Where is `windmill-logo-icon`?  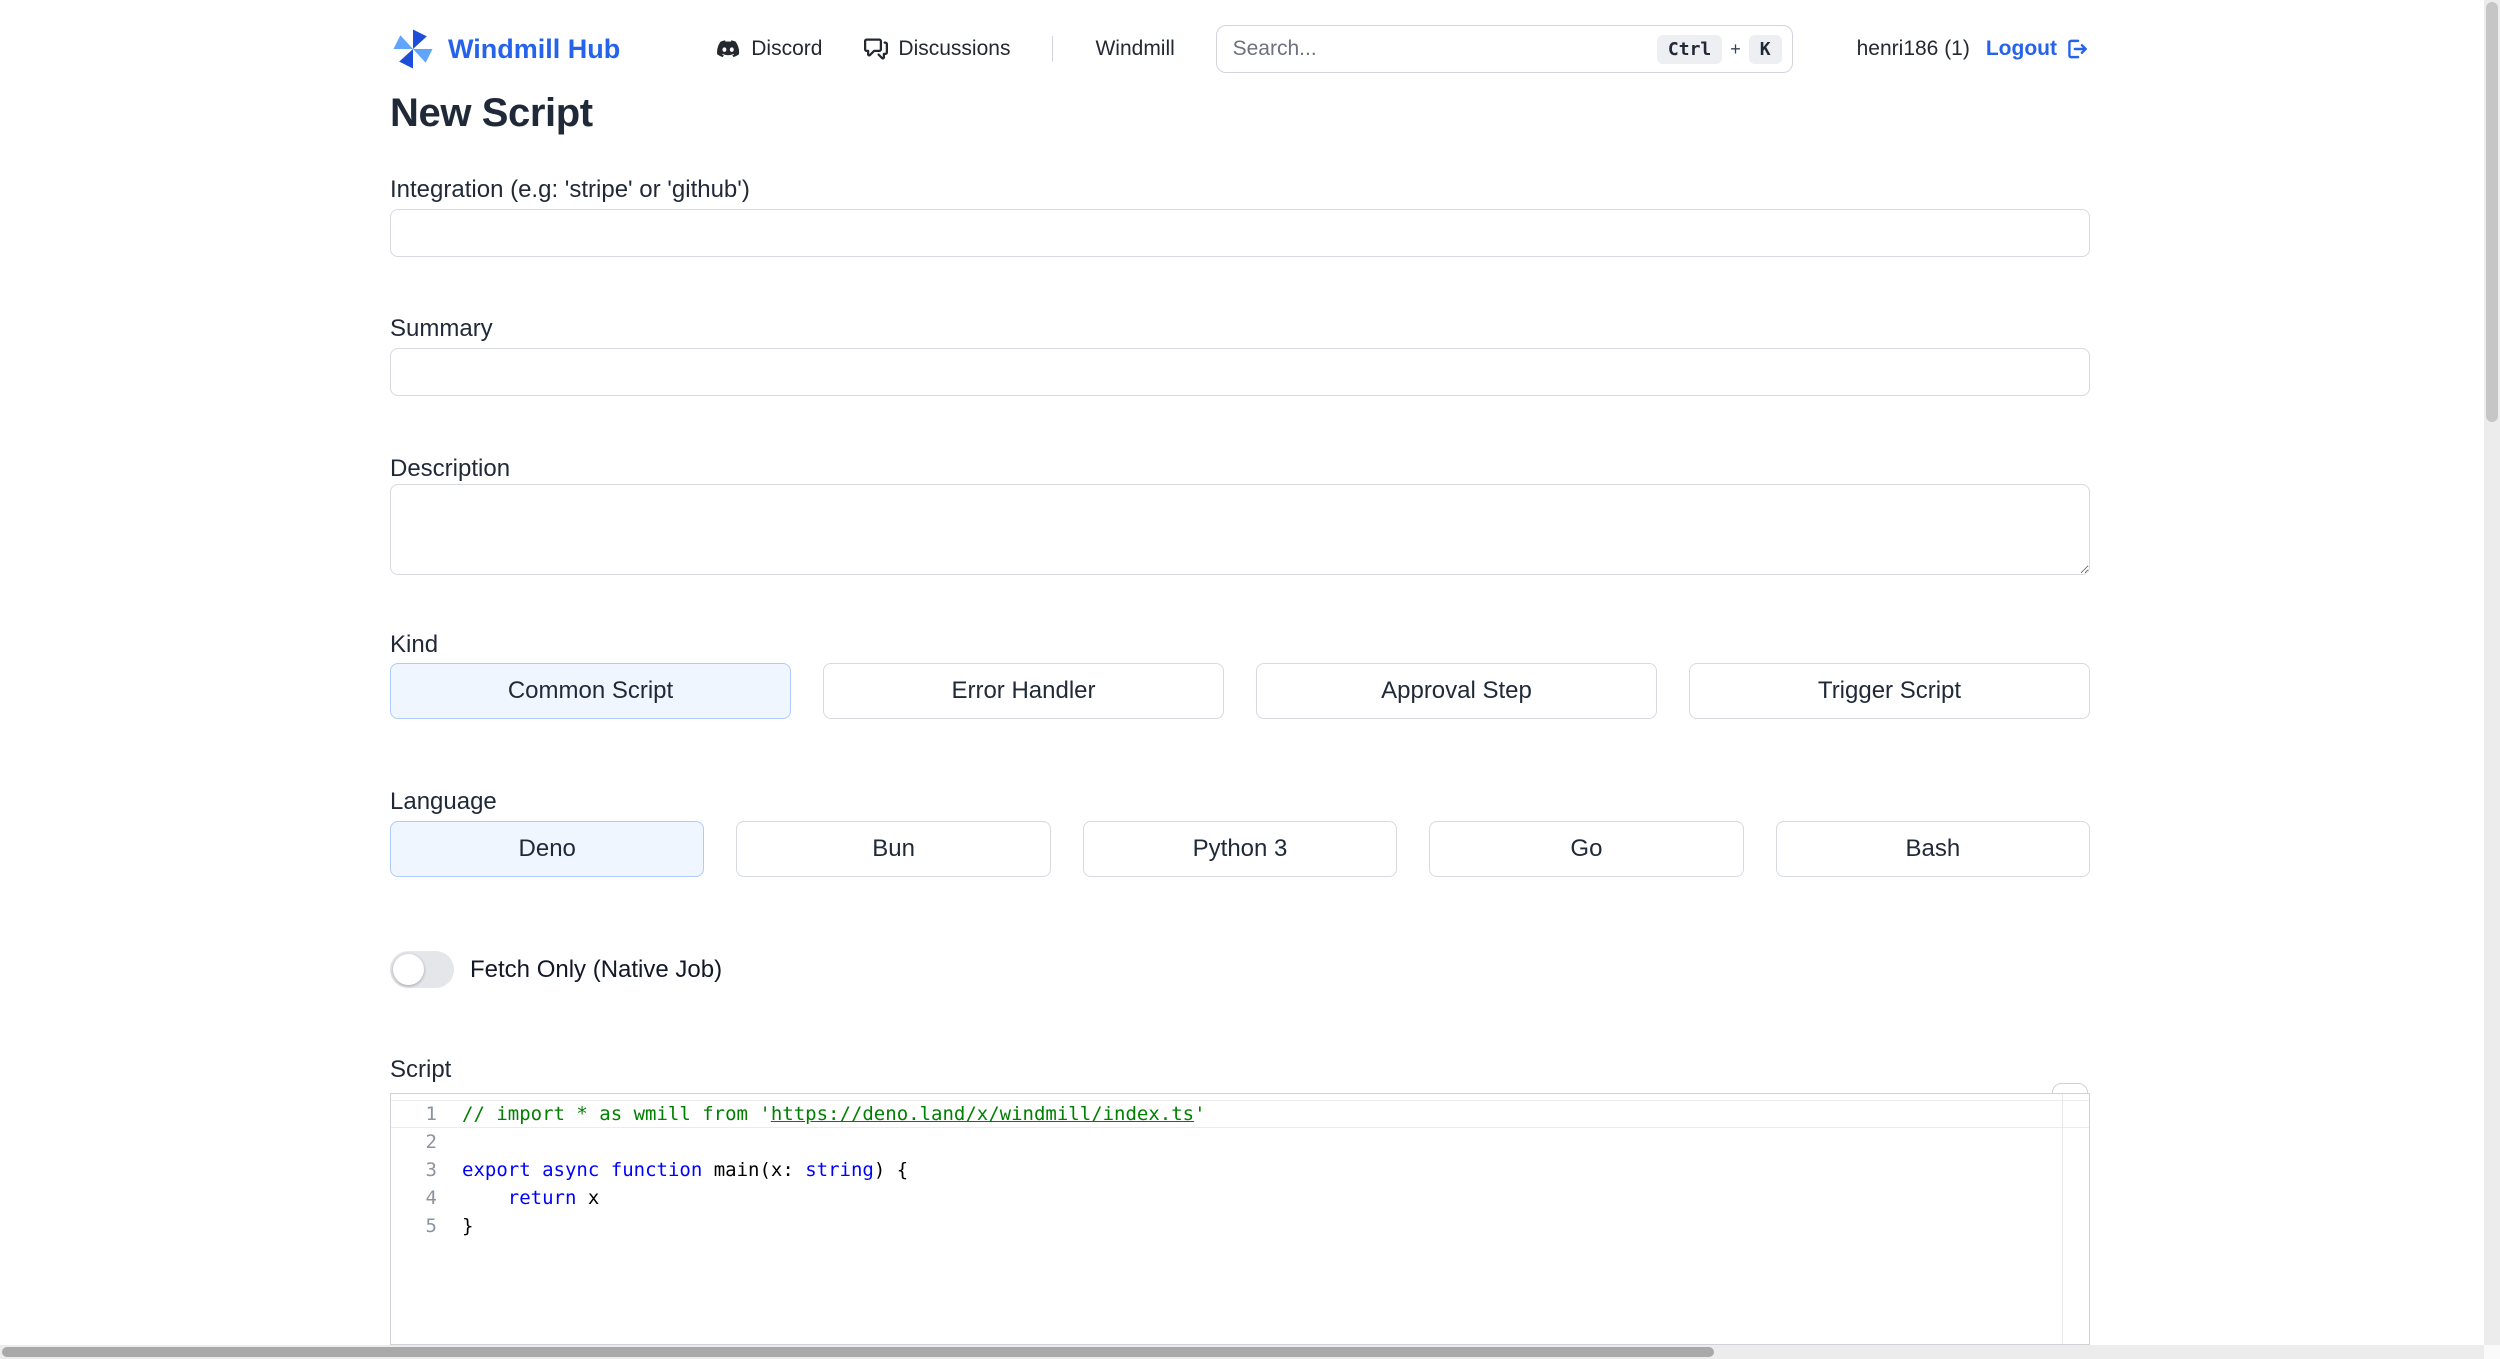
windmill-logo-icon is located at coordinates (413, 49).